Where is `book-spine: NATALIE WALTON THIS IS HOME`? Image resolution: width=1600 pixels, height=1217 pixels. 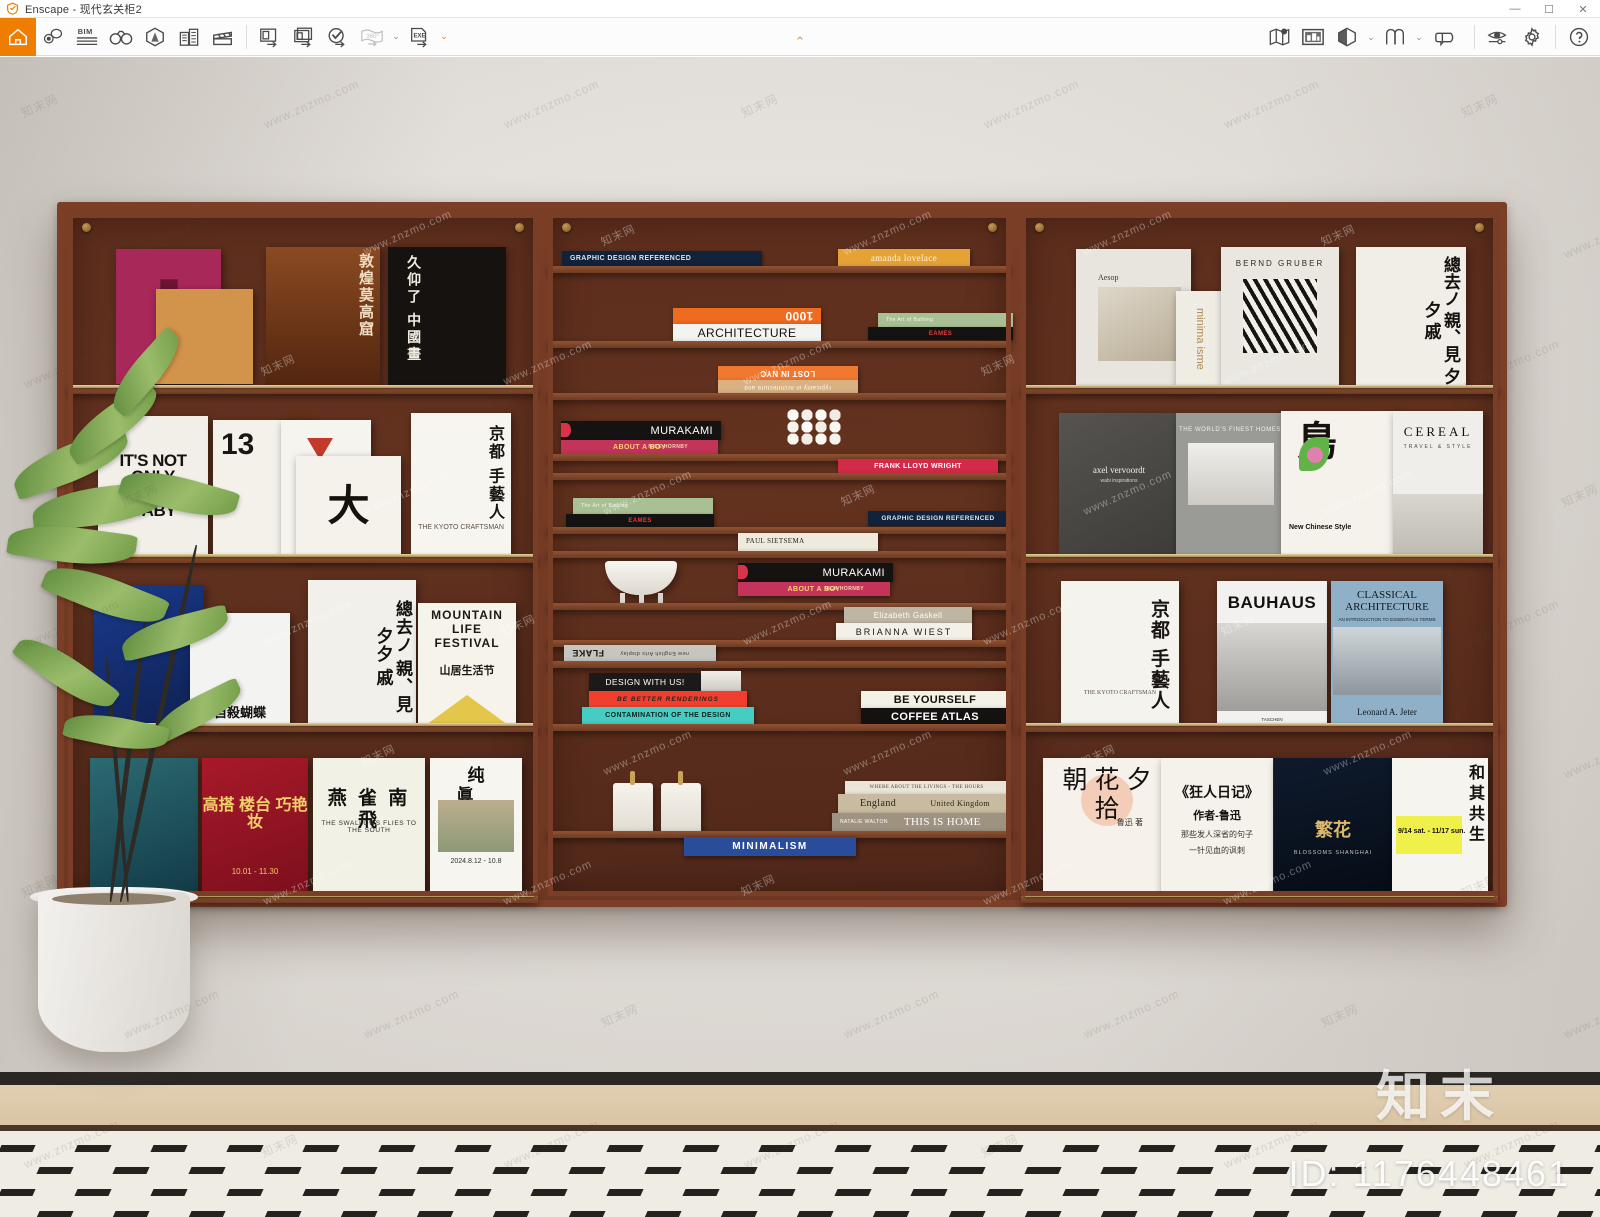
book-spine: NATALIE WALTON THIS IS HOME is located at coordinates (920, 822).